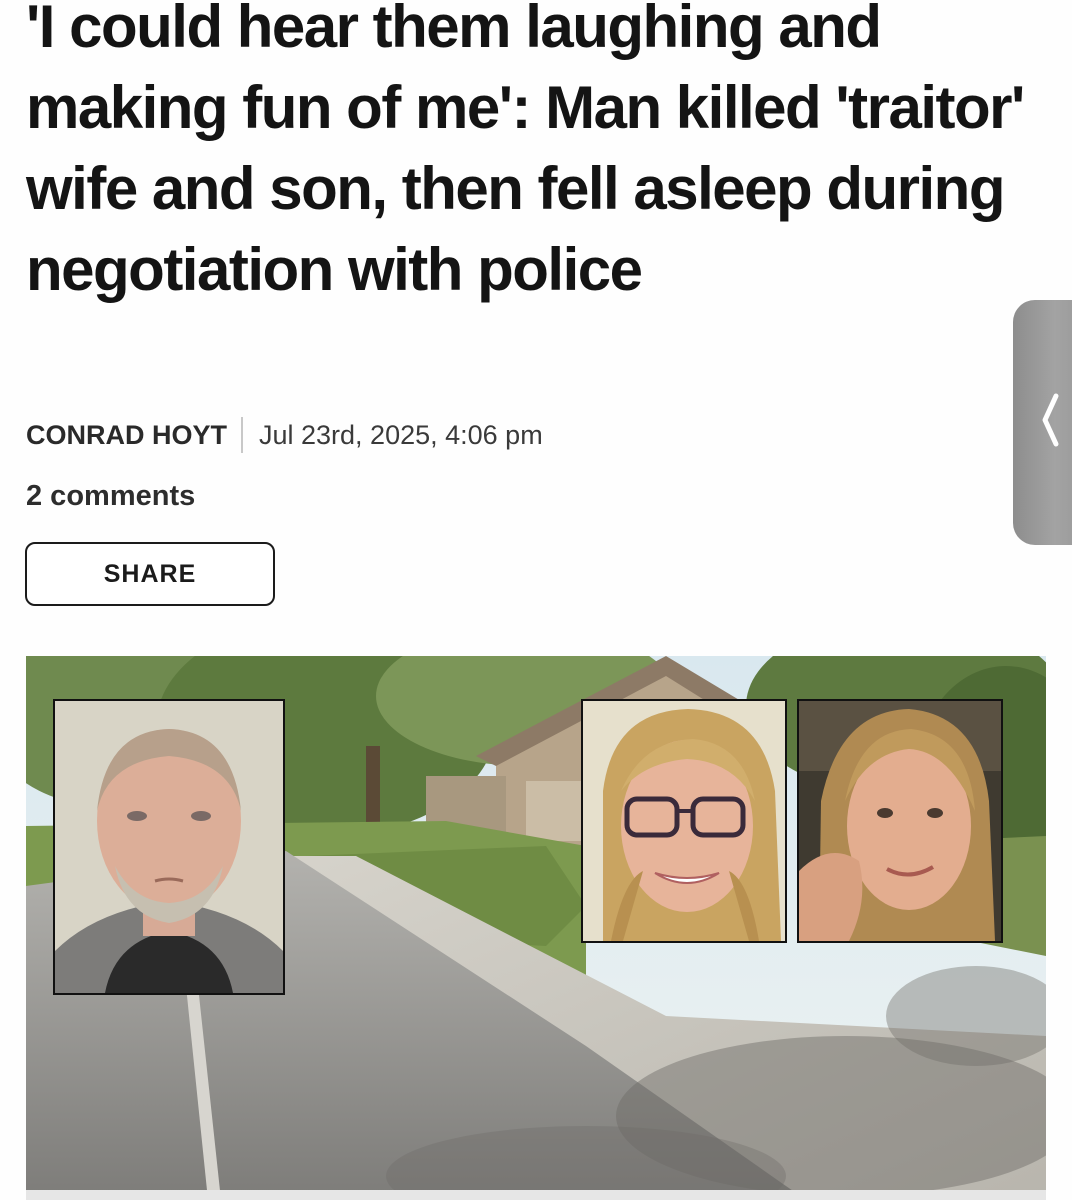 This screenshot has width=1072, height=1200. I want to click on image-caption-strip, so click(536, 1195).